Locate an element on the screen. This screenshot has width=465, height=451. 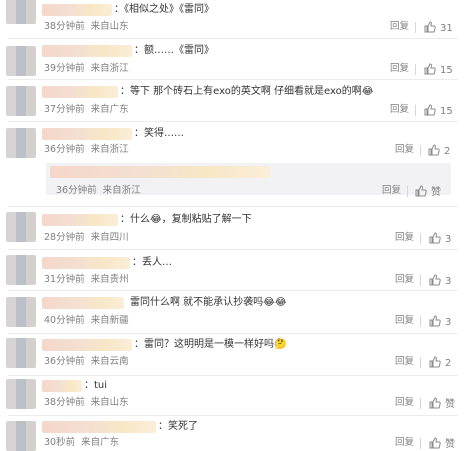
comment-text: ：《相似之处》《雷同》 is located at coordinates (164, 9).